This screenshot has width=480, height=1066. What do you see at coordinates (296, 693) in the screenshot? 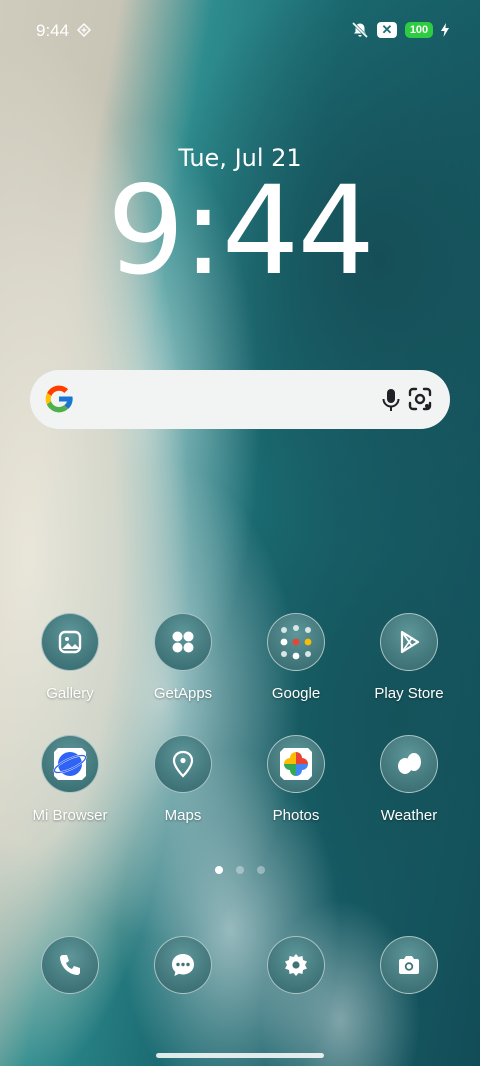
I see `app-label: Google` at bounding box center [296, 693].